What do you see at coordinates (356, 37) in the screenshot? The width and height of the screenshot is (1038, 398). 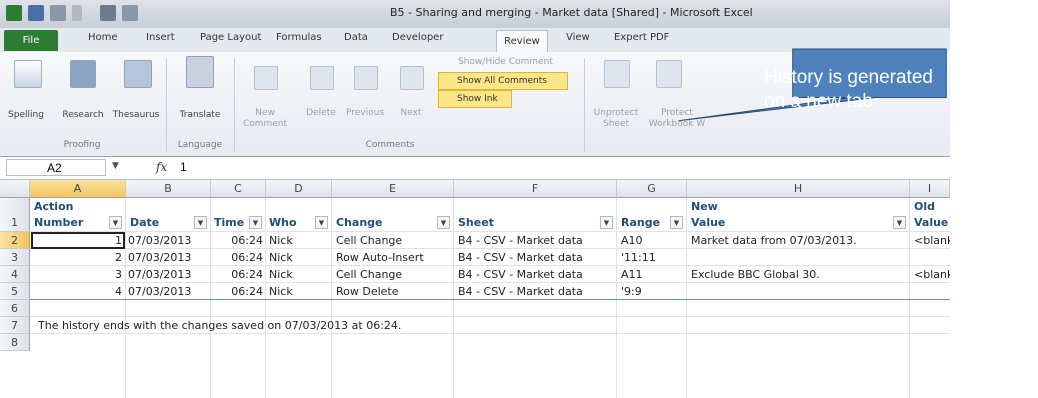 I see `tab-data: Data` at bounding box center [356, 37].